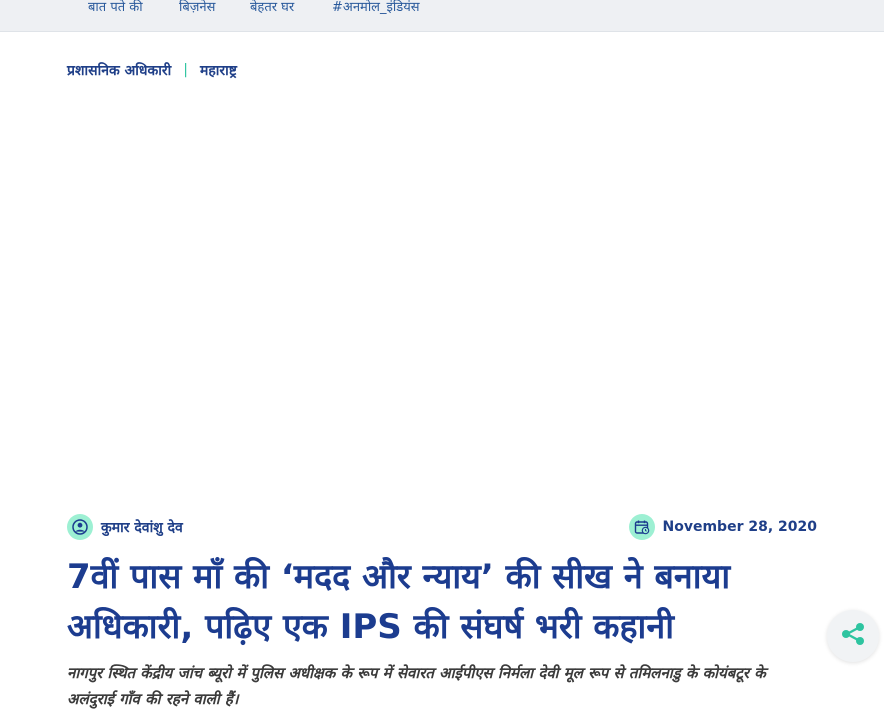 The image size is (884, 720). What do you see at coordinates (739, 527) in the screenshot?
I see `publish-date-text: November 28, 2020` at bounding box center [739, 527].